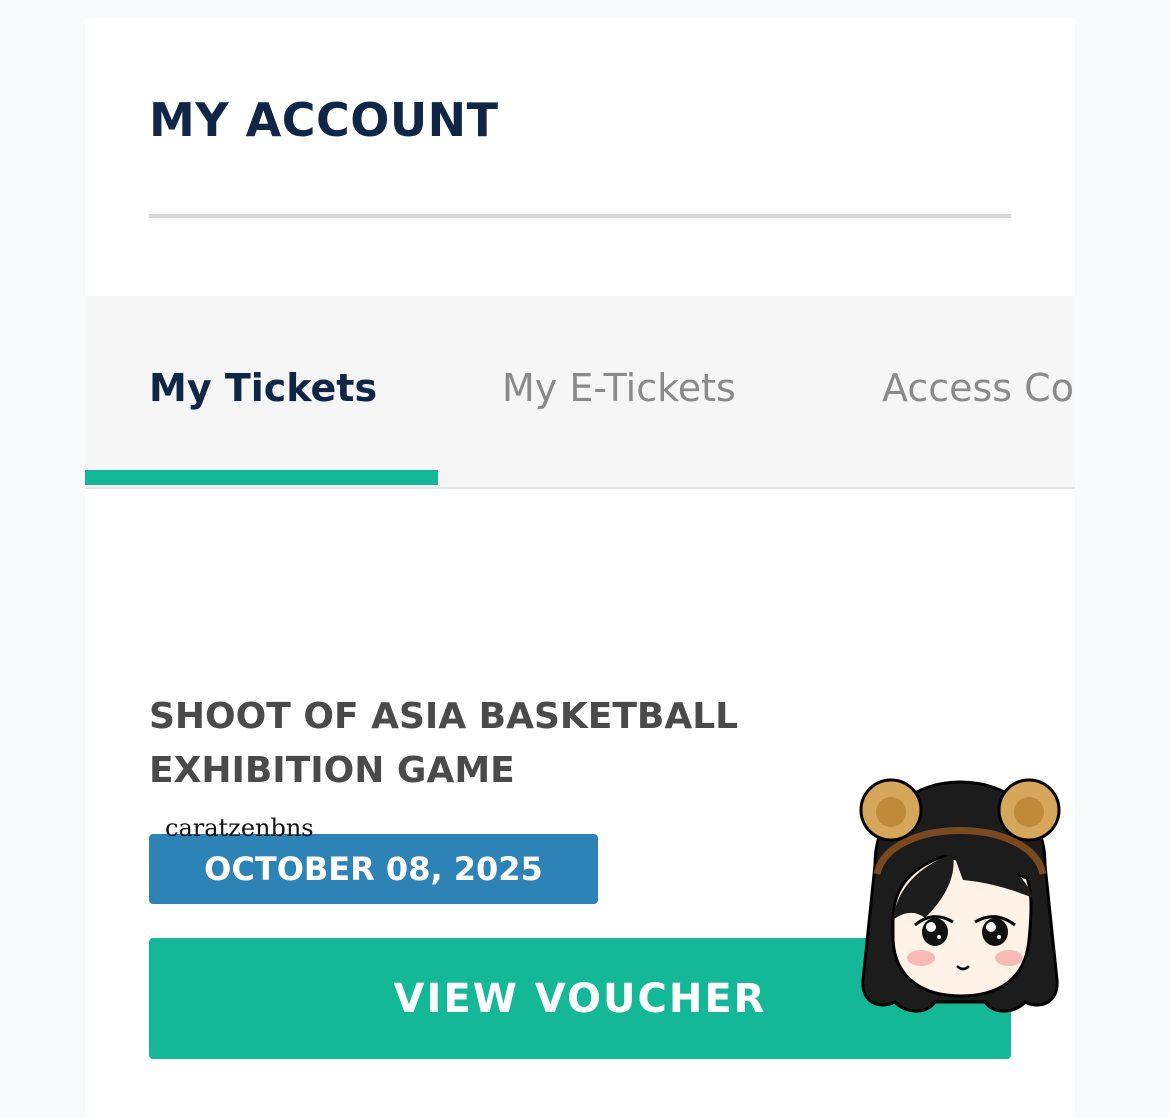  I want to click on page-title: MY ACCOUNT, so click(324, 120).